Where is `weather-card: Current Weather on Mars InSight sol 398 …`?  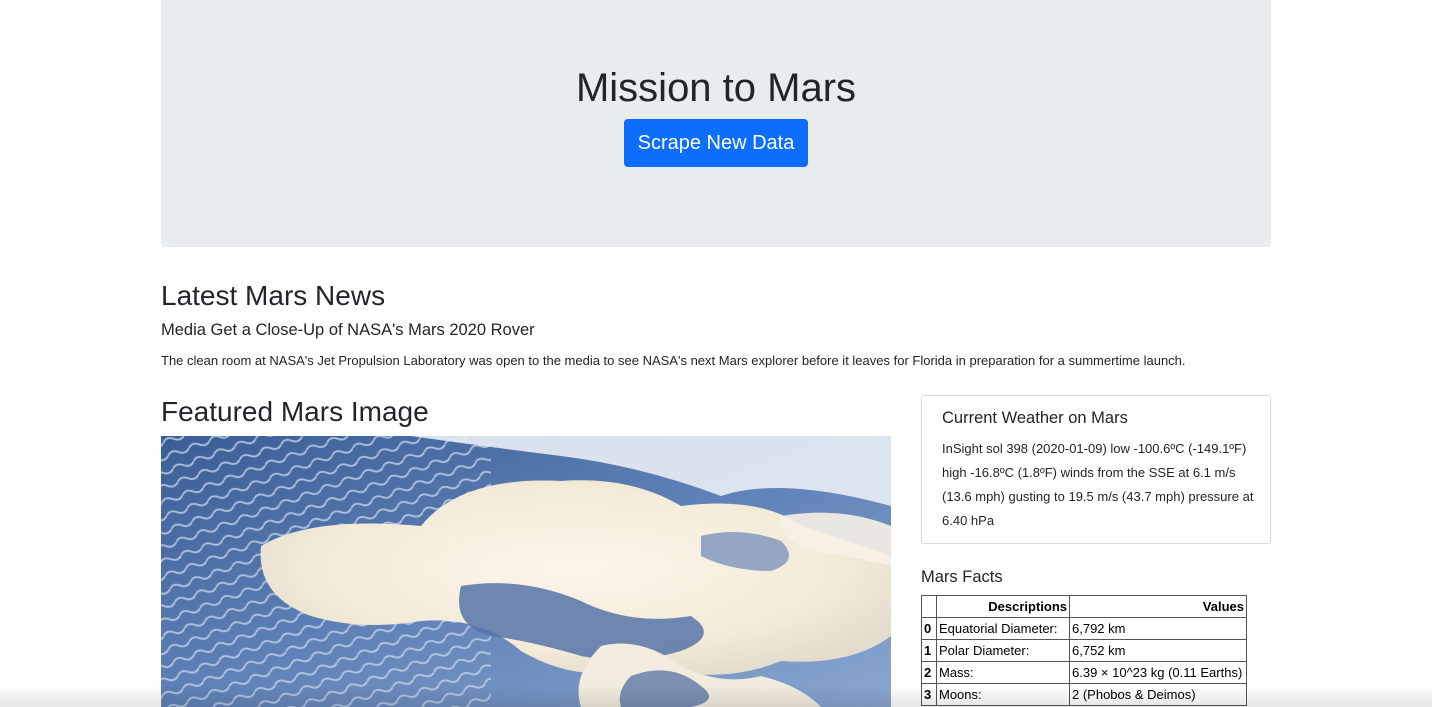 weather-card: Current Weather on Mars InSight sol 398 … is located at coordinates (1096, 469).